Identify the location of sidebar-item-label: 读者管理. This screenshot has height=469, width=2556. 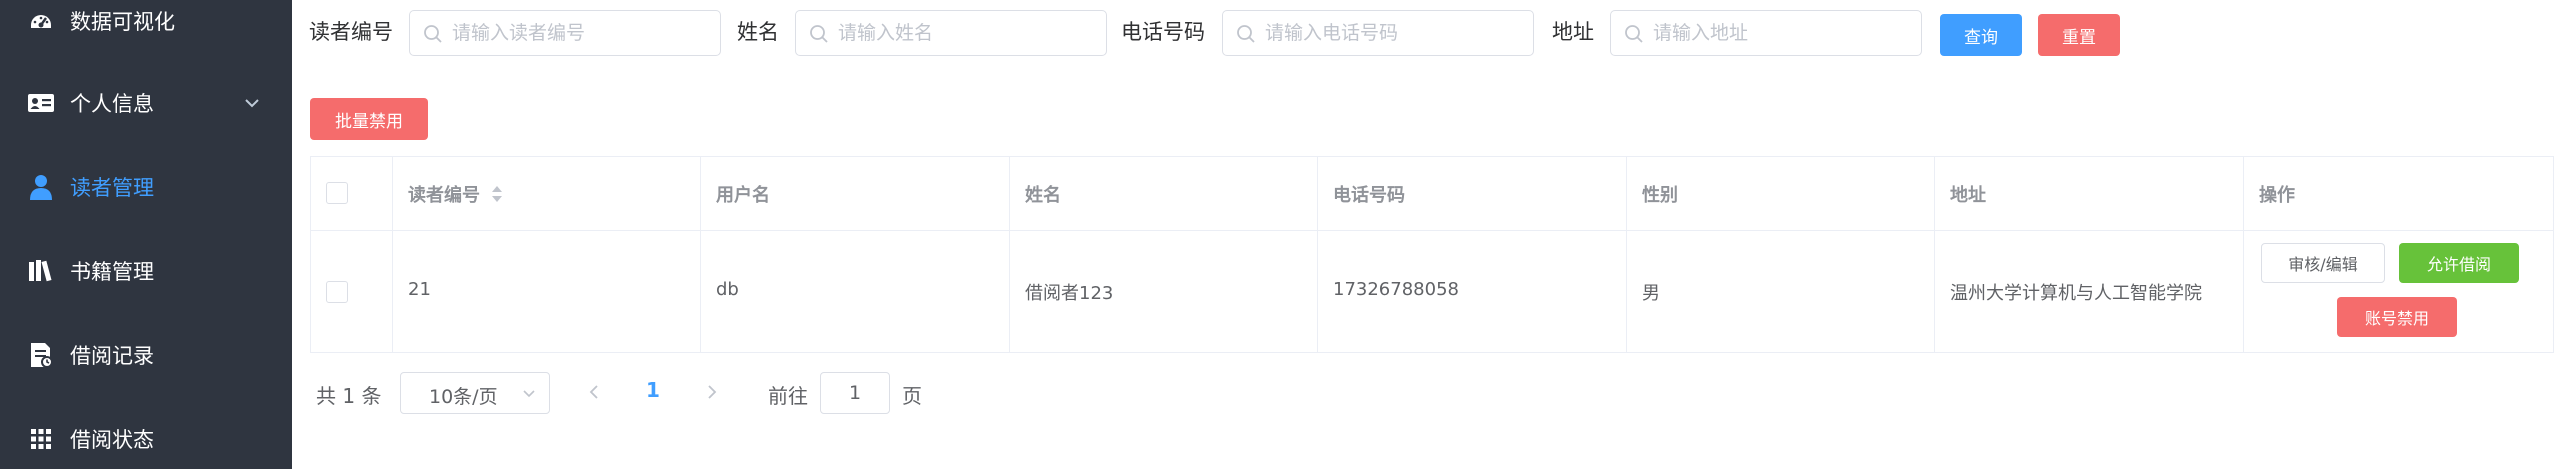
(112, 188).